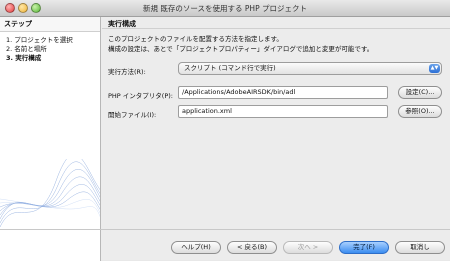 This screenshot has height=261, width=450. What do you see at coordinates (310, 68) in the screenshot?
I see `run-as-select: スクリプト (コマンド行で実行) ▲▼` at bounding box center [310, 68].